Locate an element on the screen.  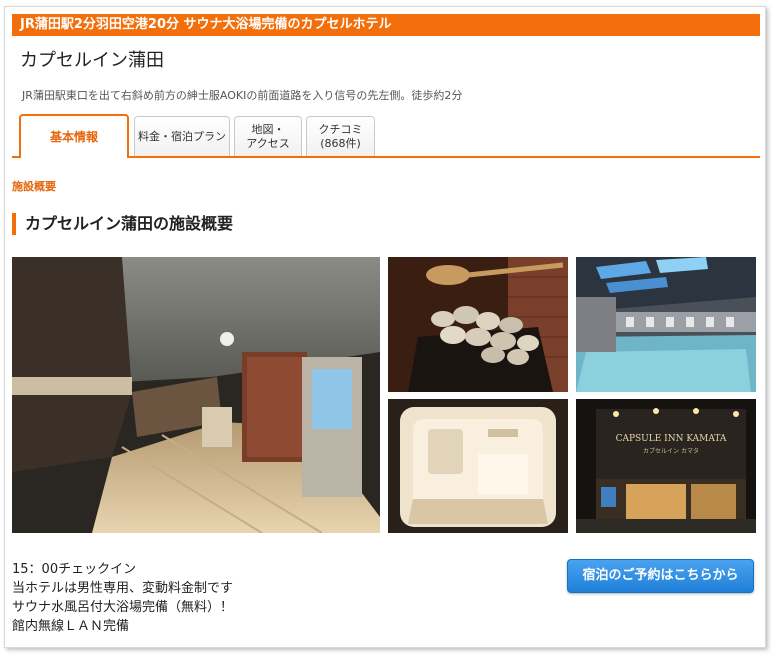
breadcrumb: 施設概要 is located at coordinates (34, 186).